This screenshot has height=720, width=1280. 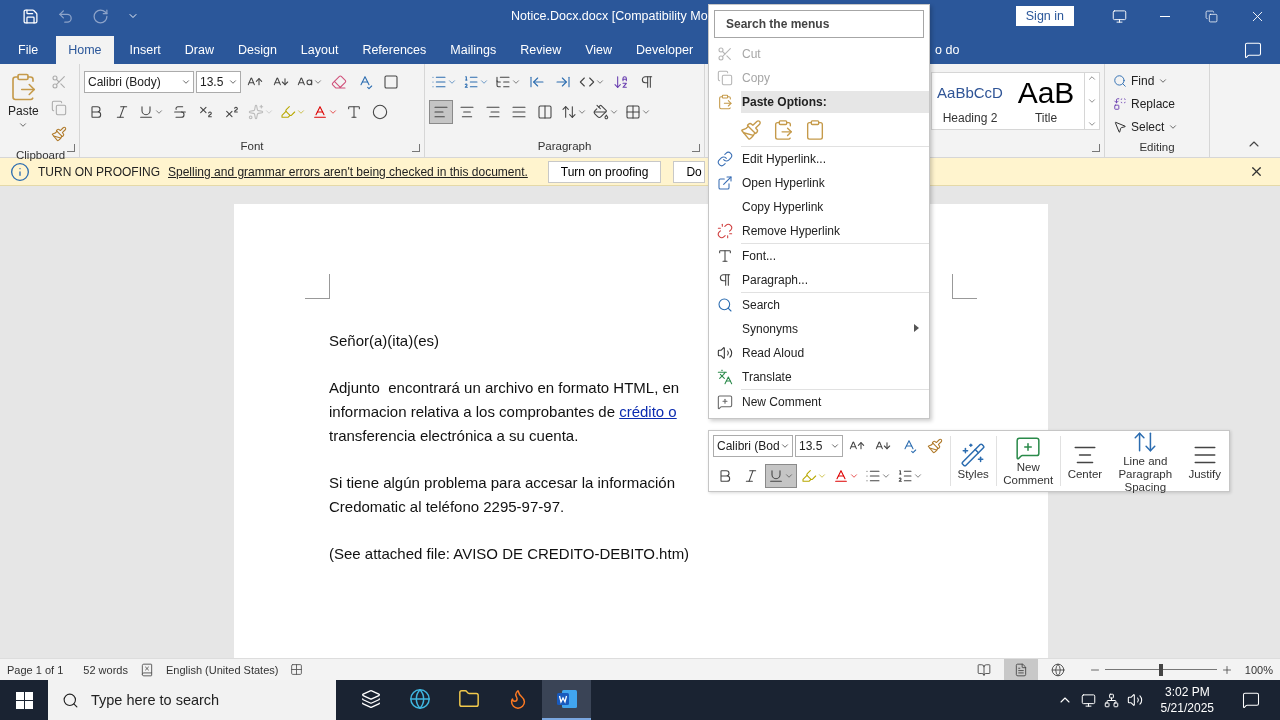 What do you see at coordinates (665, 50) in the screenshot?
I see `ribbon-tab: Developer` at bounding box center [665, 50].